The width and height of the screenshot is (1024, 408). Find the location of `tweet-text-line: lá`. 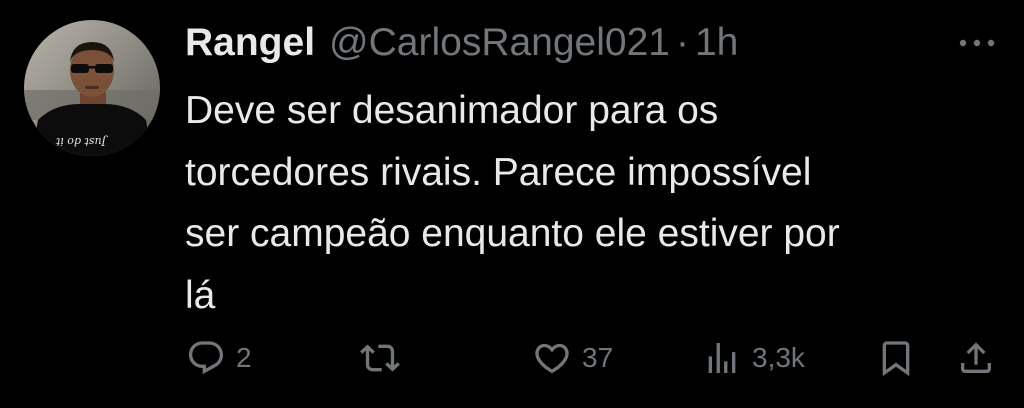

tweet-text-line: lá is located at coordinates (200, 295).